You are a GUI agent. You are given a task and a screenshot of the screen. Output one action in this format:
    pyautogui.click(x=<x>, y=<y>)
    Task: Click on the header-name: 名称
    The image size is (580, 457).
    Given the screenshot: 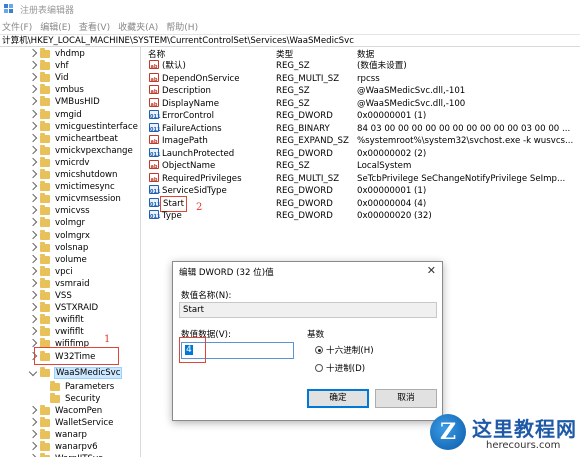 What is the action you would take?
    pyautogui.click(x=156, y=54)
    